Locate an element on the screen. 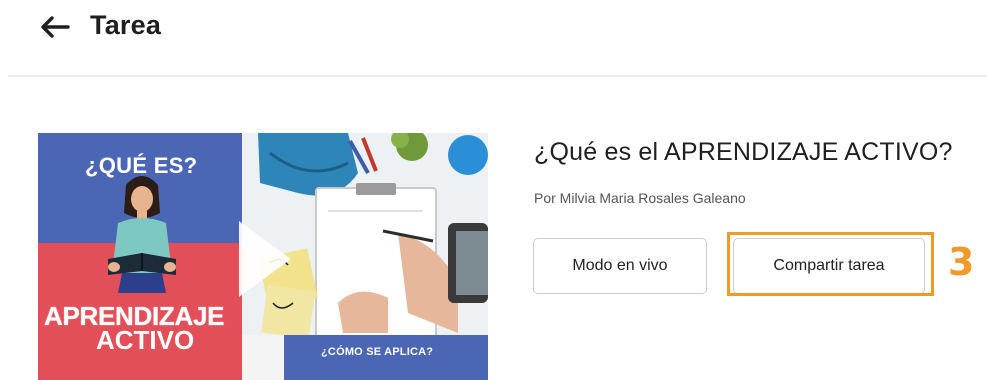  thumbnail-subtitle: ¿CÓMO SE APLICA? is located at coordinates (377, 352).